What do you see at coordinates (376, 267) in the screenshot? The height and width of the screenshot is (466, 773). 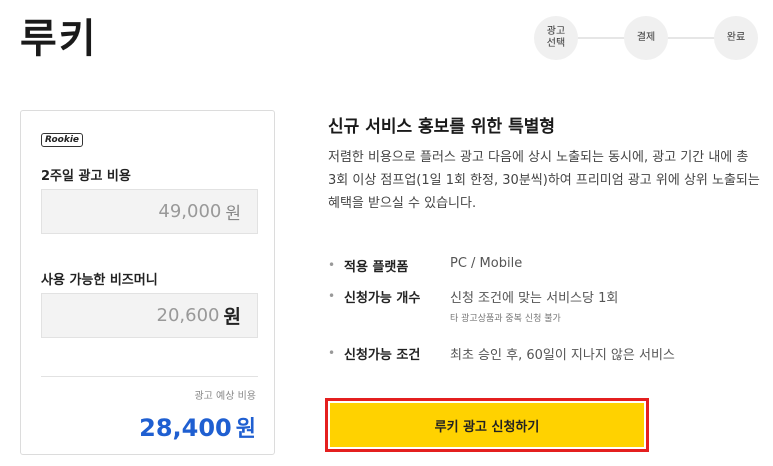 I see `info-key: 적용 플랫폼` at bounding box center [376, 267].